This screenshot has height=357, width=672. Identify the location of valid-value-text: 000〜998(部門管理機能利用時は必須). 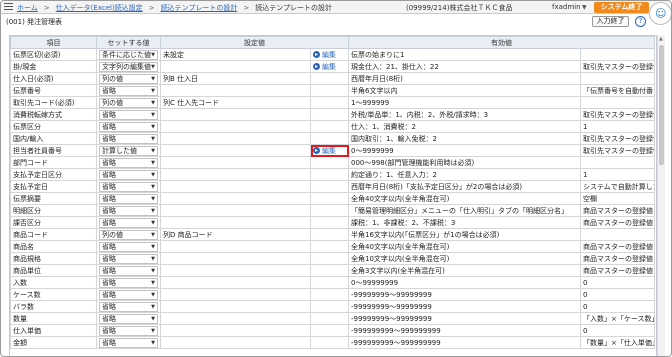
(413, 162).